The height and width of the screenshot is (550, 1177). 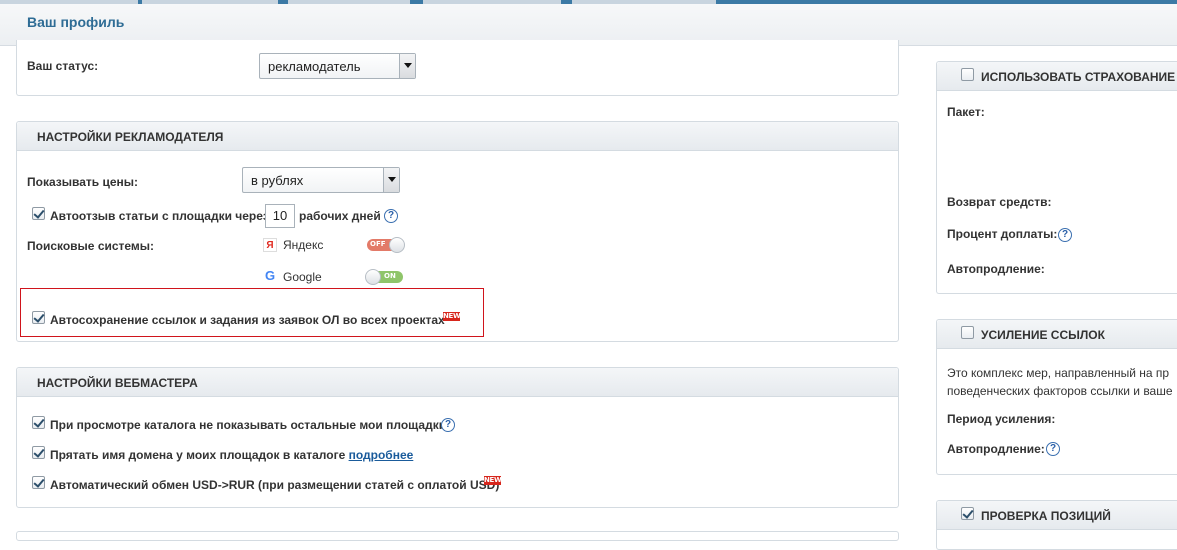 What do you see at coordinates (381, 455) in the screenshot?
I see `details-link: подробнее` at bounding box center [381, 455].